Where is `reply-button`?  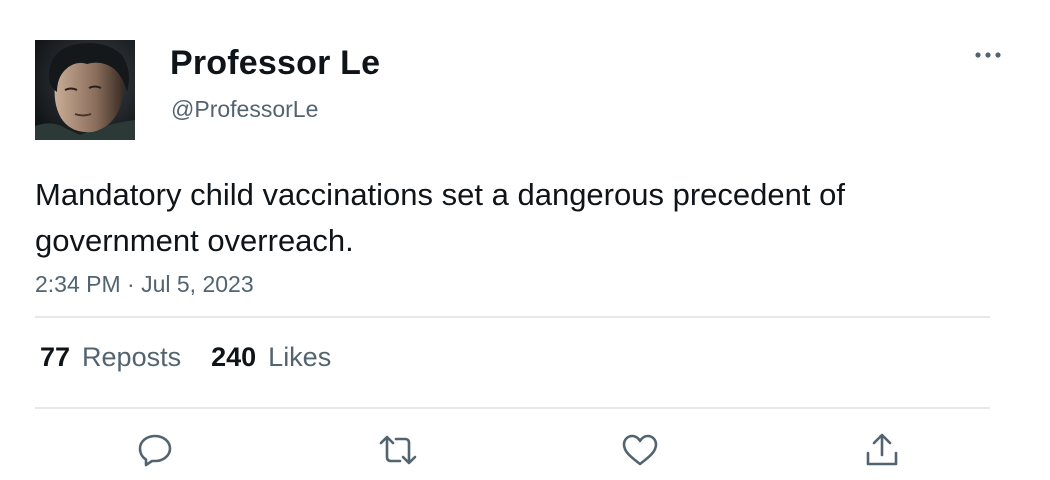 reply-button is located at coordinates (155, 450).